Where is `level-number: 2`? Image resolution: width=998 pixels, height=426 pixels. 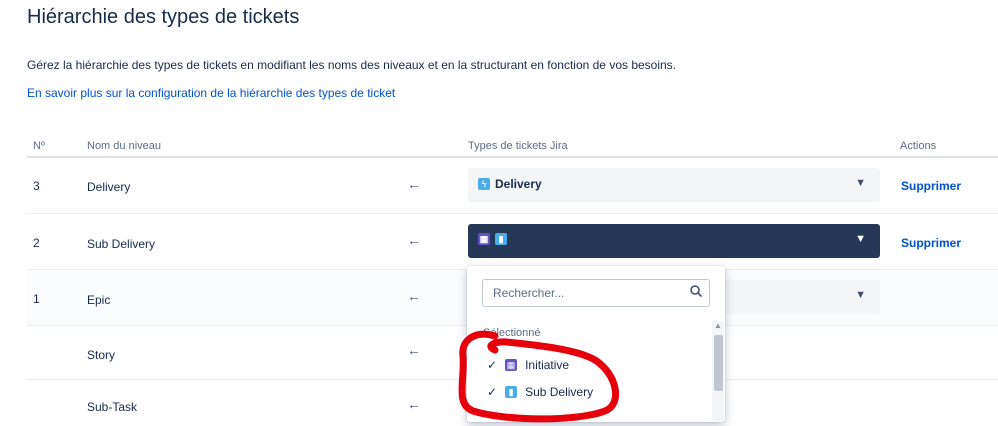
level-number: 2 is located at coordinates (36, 243).